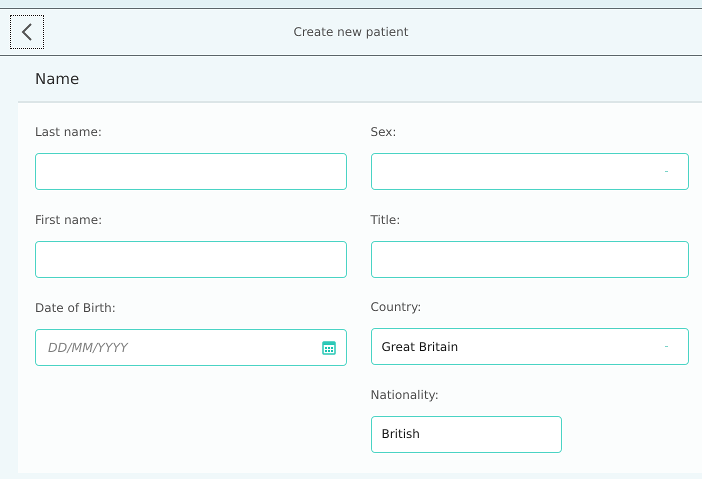 Image resolution: width=702 pixels, height=479 pixels. I want to click on field-label: Nationality:, so click(405, 395).